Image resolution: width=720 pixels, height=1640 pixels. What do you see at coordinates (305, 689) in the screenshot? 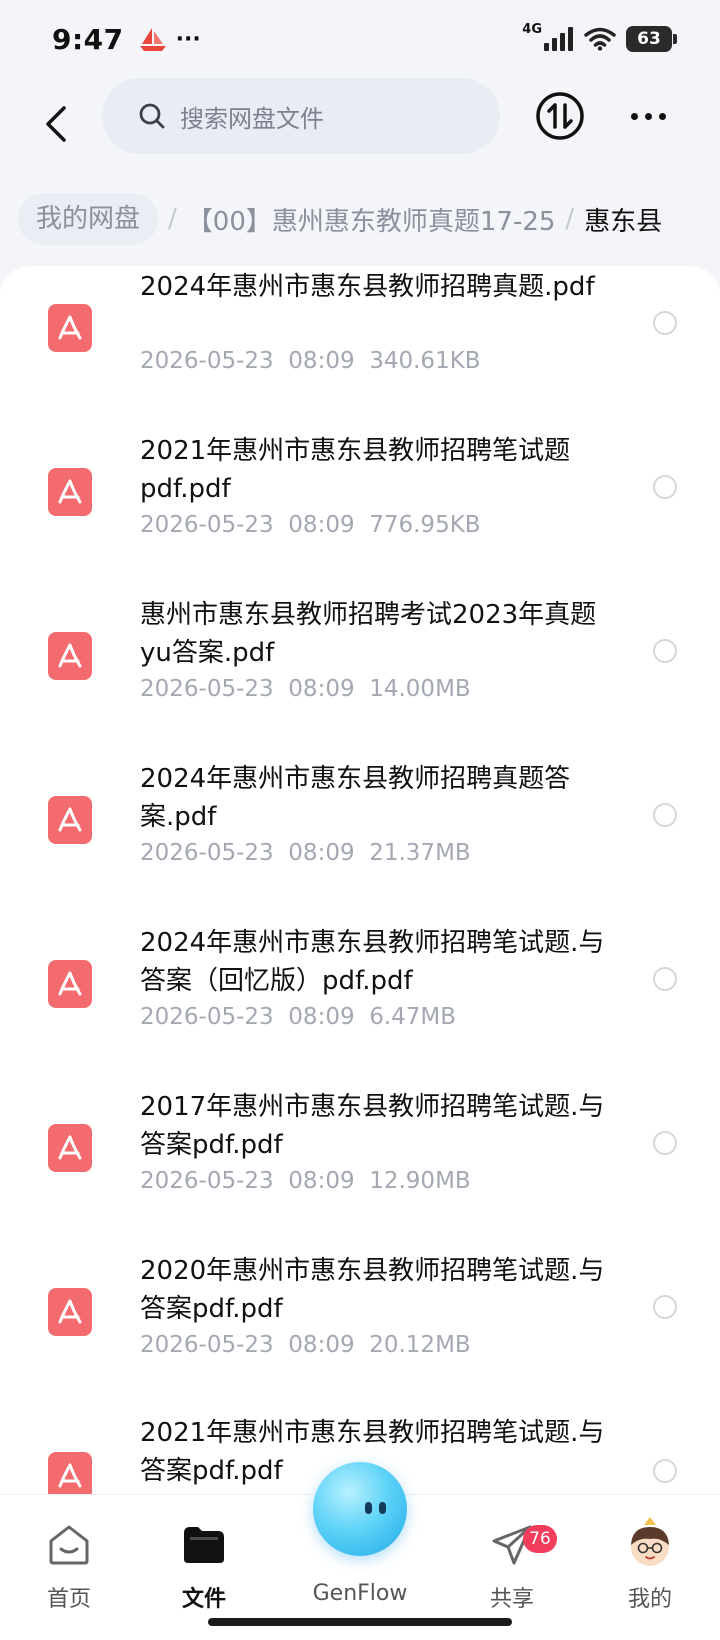
I see `file-meta: 2026-05-23 08:09 14.00MB` at bounding box center [305, 689].